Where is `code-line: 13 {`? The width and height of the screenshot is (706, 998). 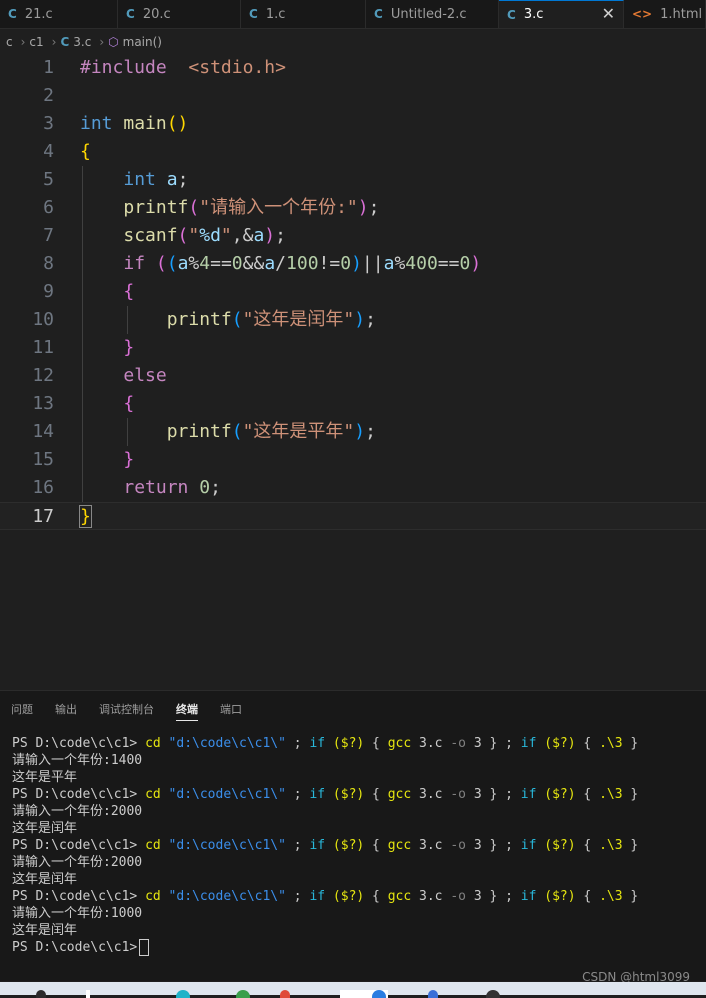
code-line: 13 { is located at coordinates (353, 404).